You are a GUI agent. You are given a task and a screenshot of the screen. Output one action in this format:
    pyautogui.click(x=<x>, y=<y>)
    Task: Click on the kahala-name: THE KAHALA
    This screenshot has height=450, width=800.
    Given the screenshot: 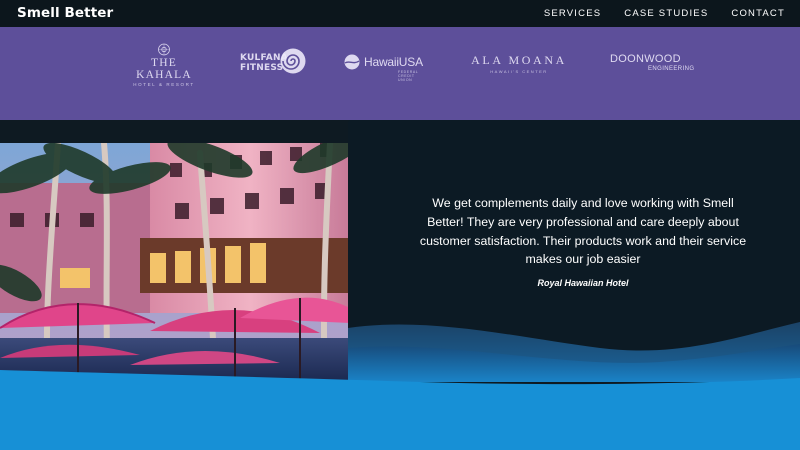 What is the action you would take?
    pyautogui.click(x=164, y=69)
    